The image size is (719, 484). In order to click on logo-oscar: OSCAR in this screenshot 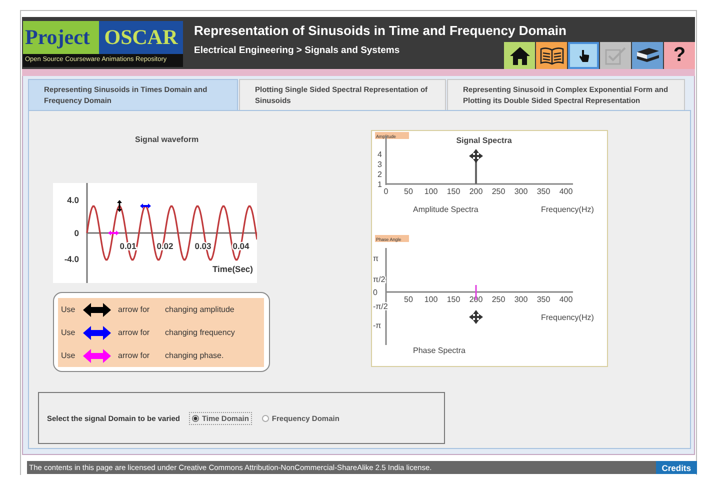, I will do `click(141, 37)`.